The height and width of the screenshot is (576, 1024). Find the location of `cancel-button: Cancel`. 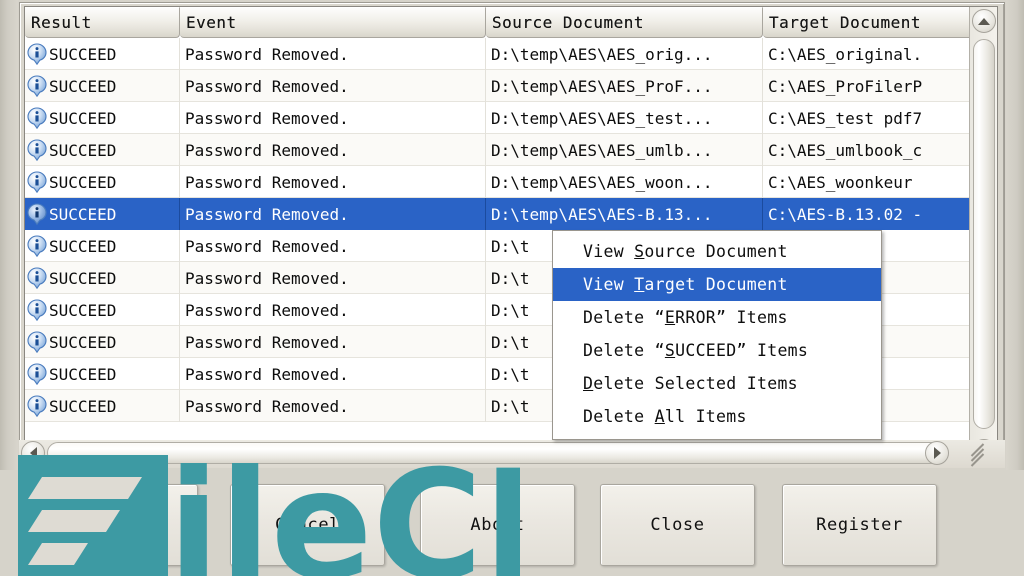

cancel-button: Cancel is located at coordinates (307, 525).